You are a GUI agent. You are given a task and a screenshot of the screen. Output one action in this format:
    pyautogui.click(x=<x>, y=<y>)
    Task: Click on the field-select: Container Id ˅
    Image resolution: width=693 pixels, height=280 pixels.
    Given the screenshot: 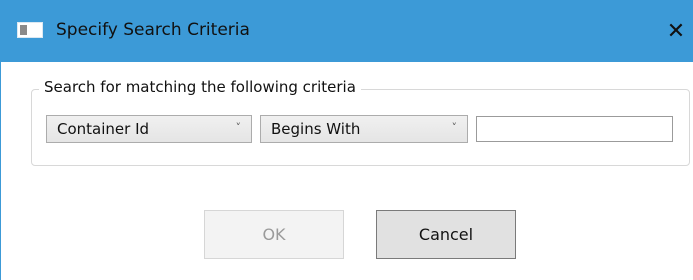 What is the action you would take?
    pyautogui.click(x=149, y=129)
    